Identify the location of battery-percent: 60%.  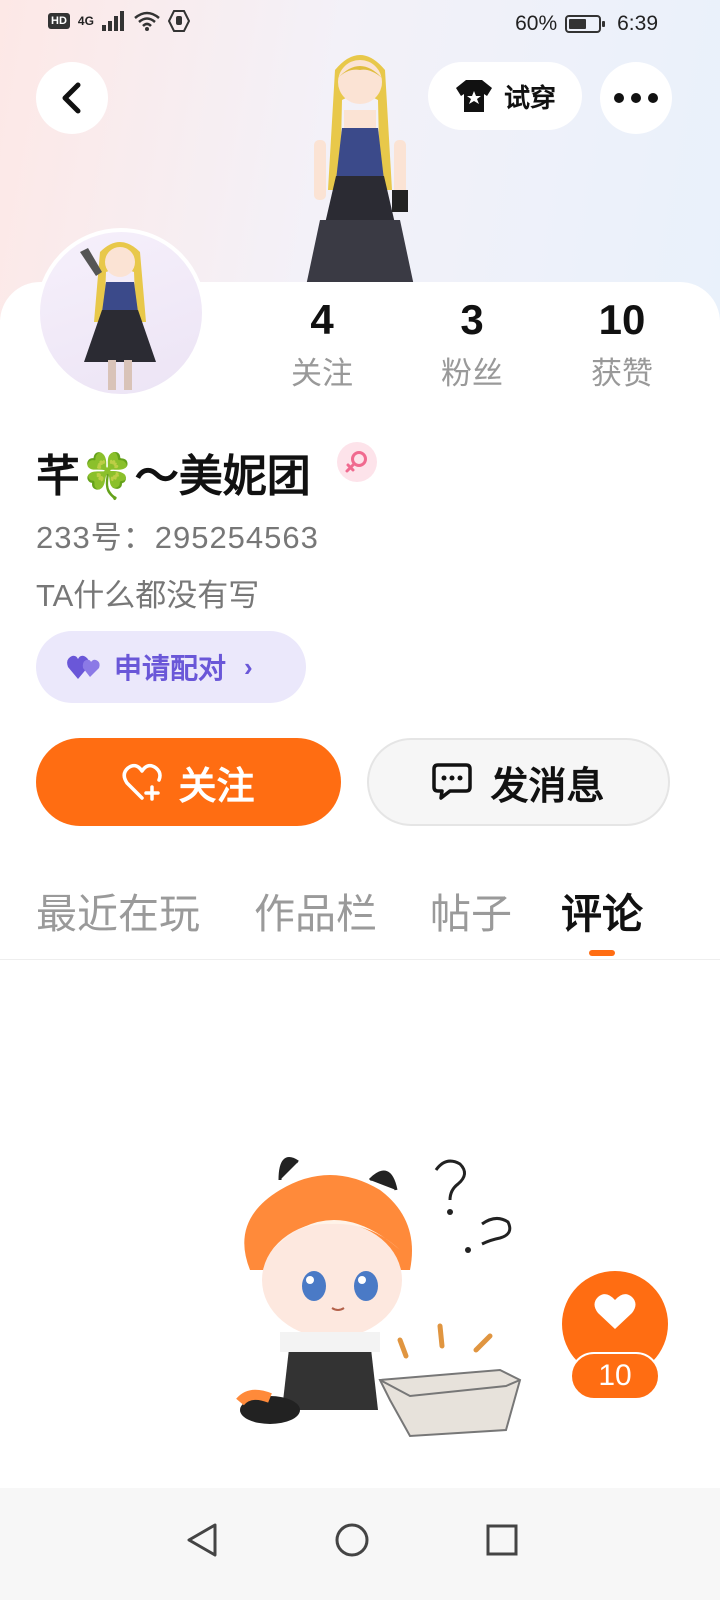
(536, 23).